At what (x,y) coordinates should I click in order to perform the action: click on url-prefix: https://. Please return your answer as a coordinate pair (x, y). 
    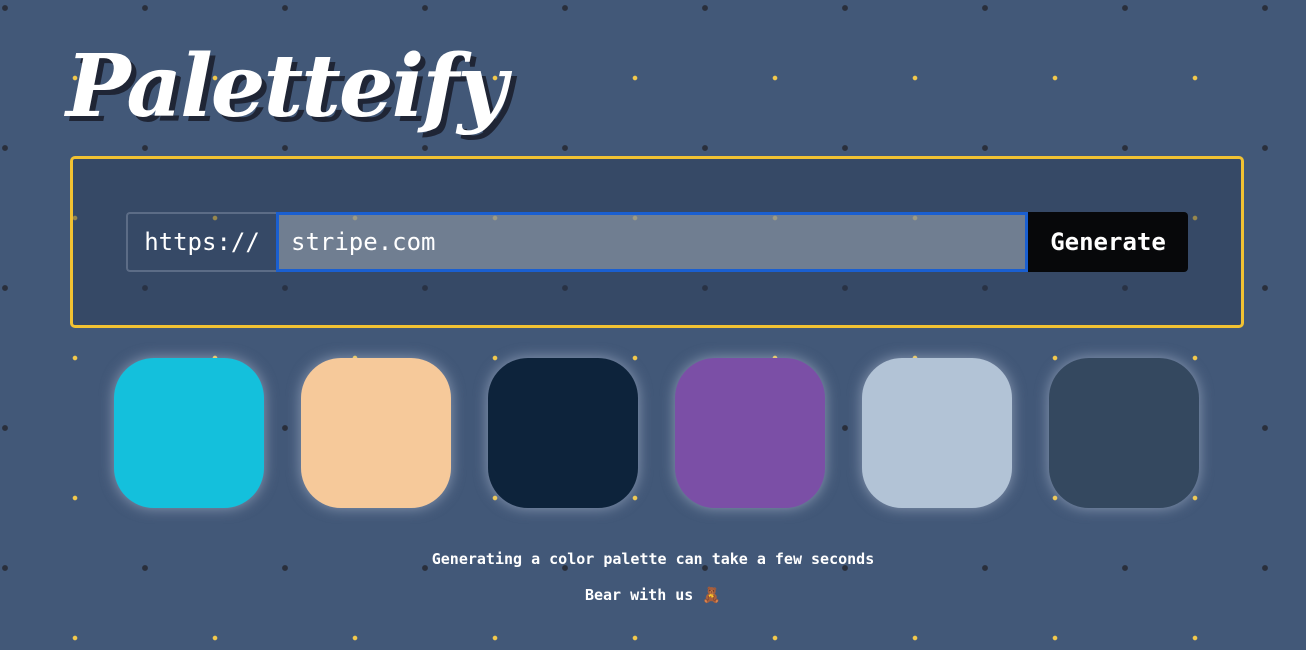
    Looking at the image, I should click on (201, 242).